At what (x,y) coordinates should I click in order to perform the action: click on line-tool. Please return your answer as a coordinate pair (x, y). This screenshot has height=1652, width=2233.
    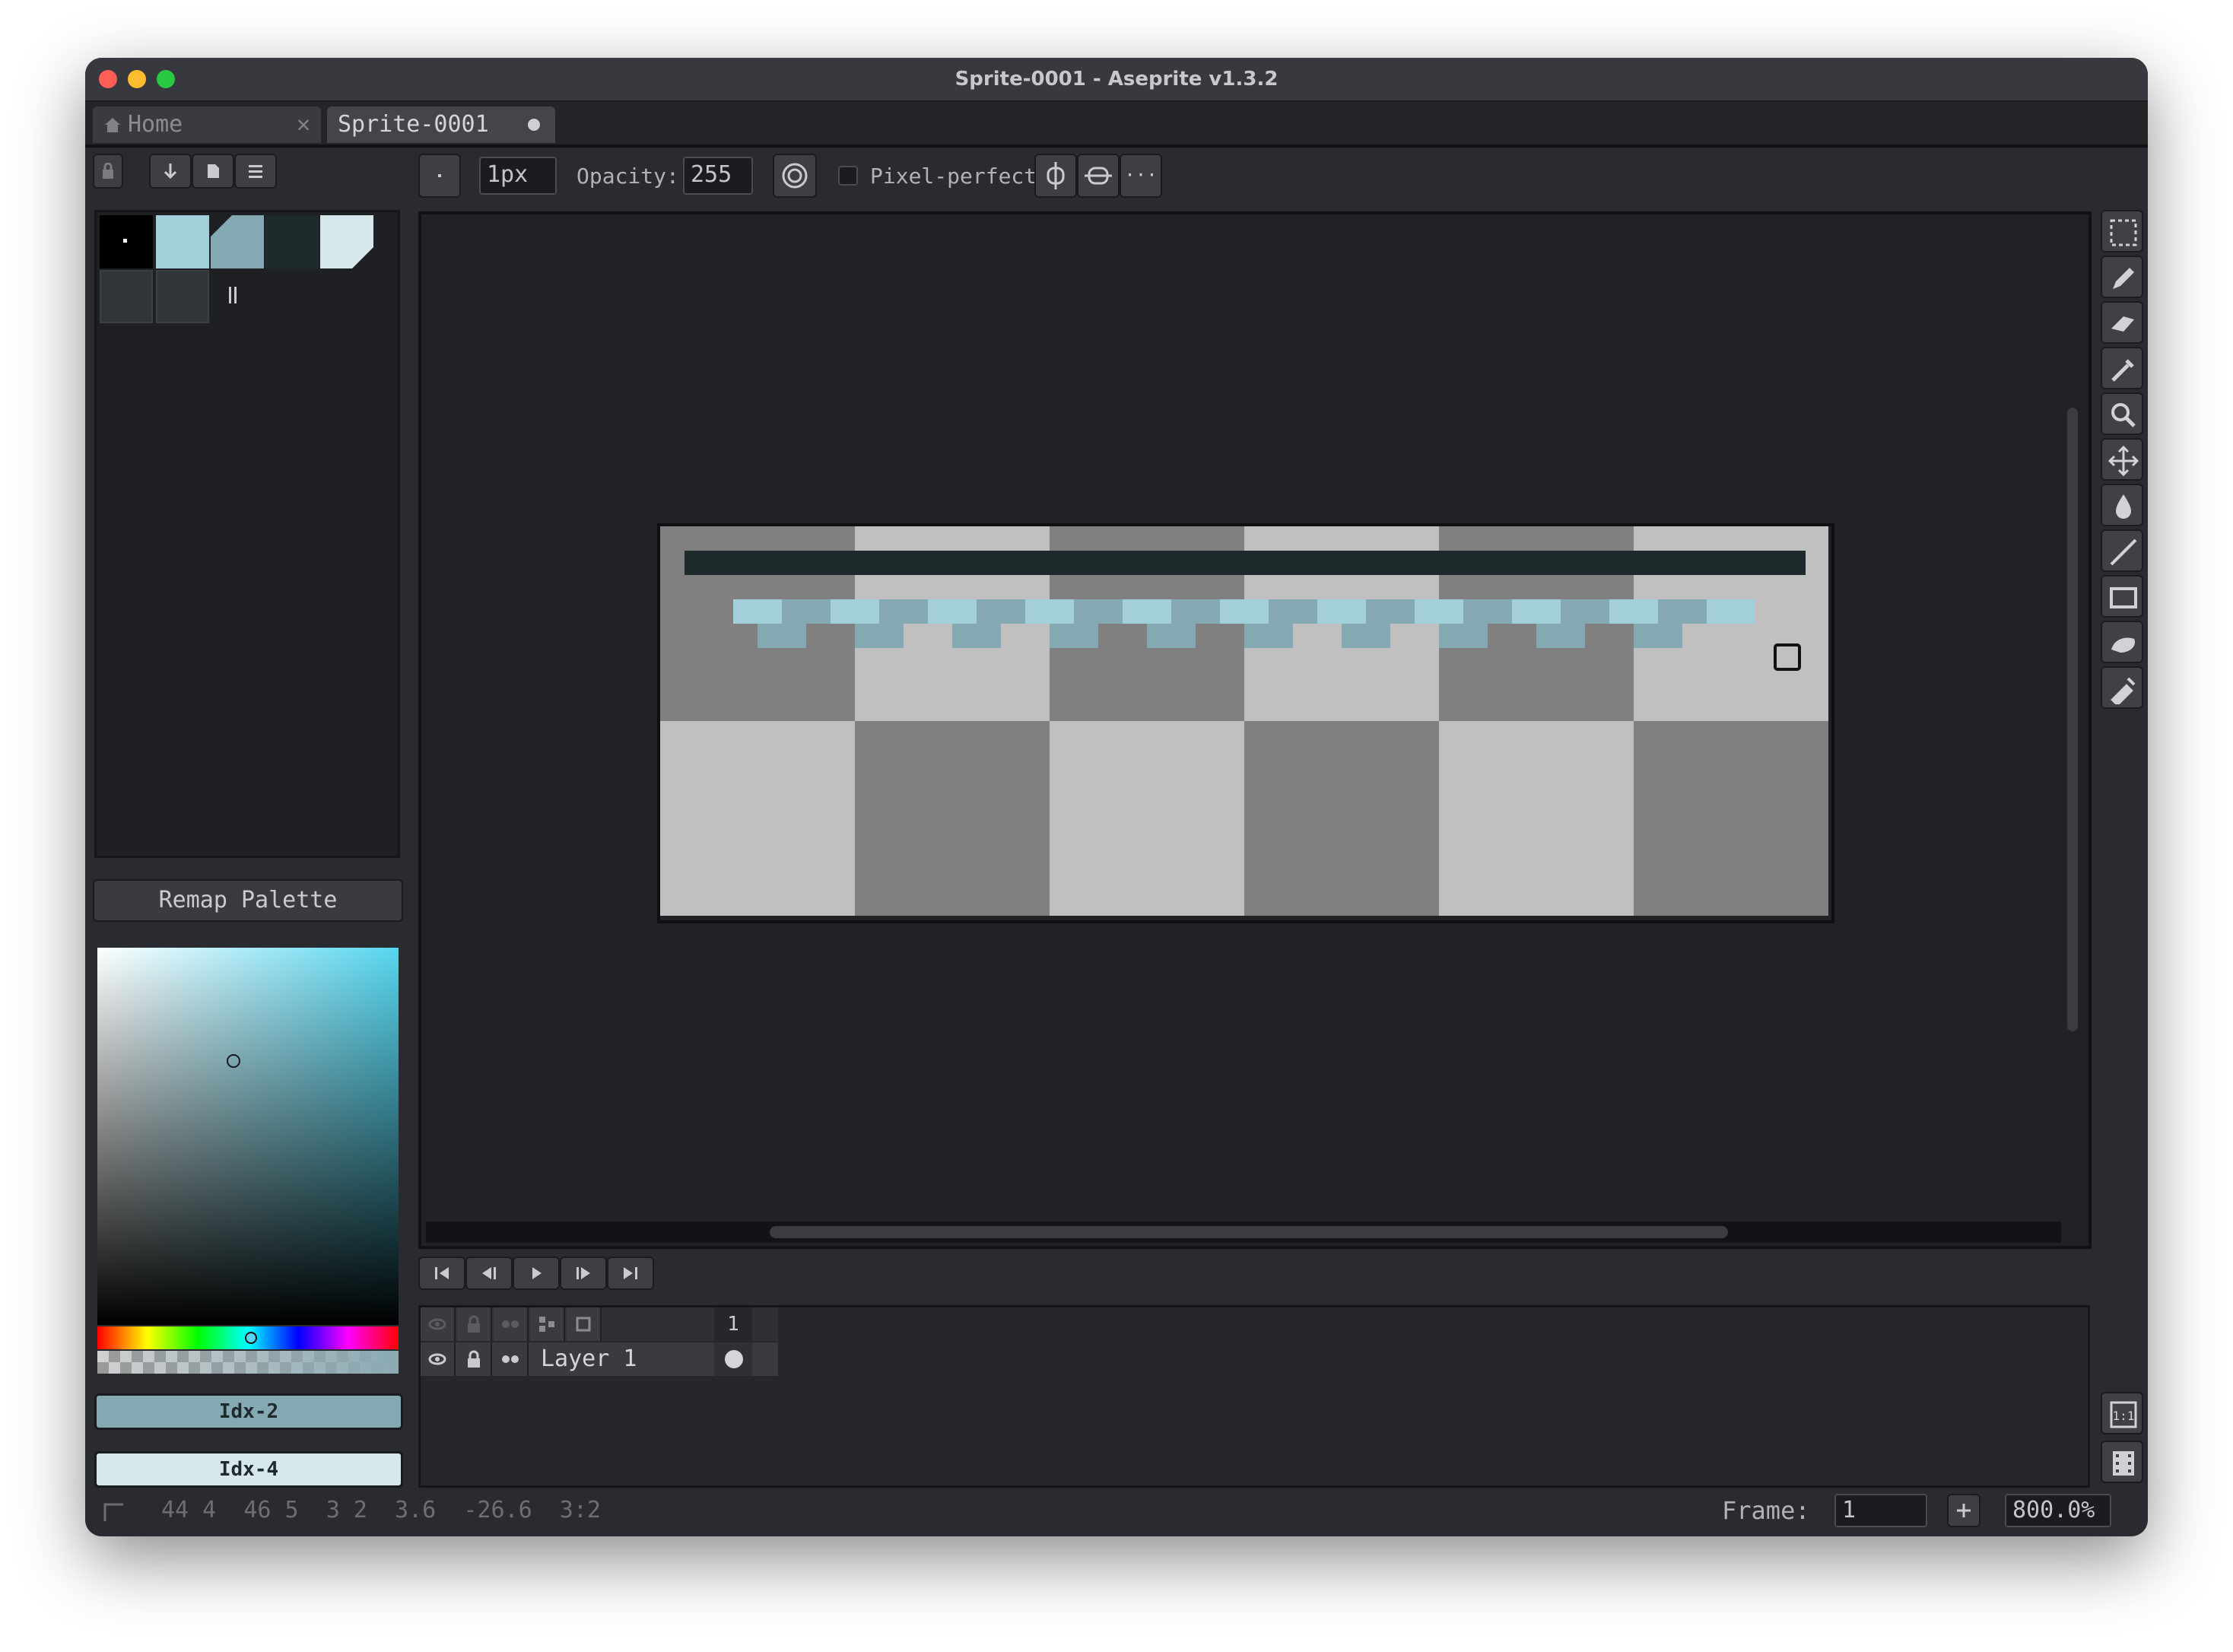
    Looking at the image, I should click on (2122, 550).